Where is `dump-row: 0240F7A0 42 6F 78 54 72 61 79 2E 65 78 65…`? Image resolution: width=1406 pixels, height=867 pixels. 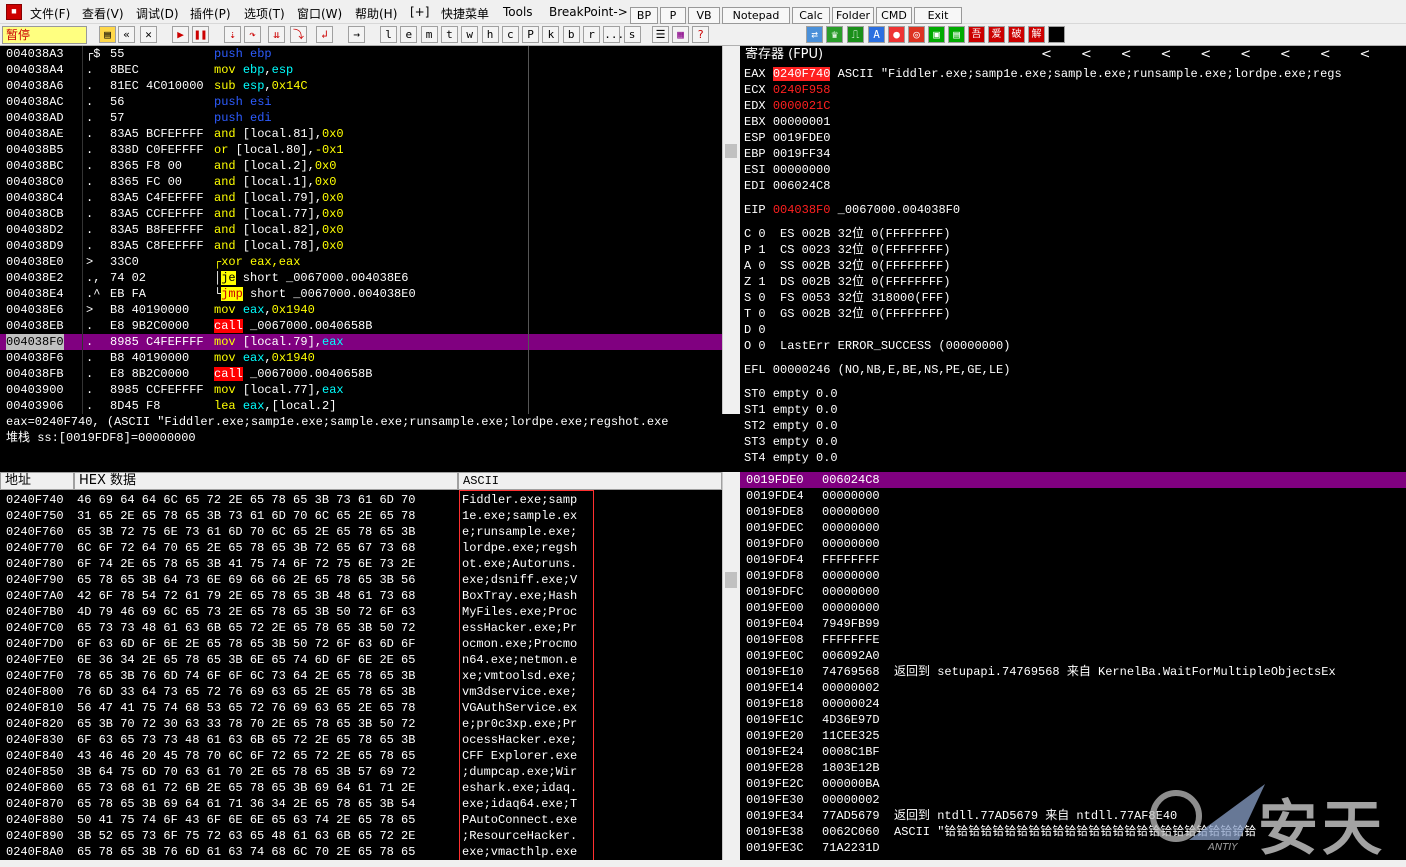 dump-row: 0240F7A0 42 6F 78 54 72 61 79 2E 65 78 65… is located at coordinates (361, 596).